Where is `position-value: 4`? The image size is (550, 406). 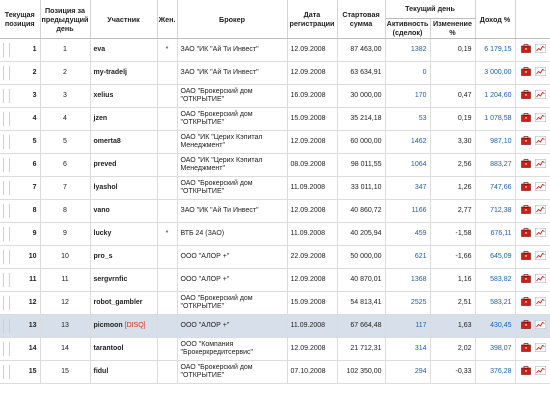 position-value: 4 is located at coordinates (34, 118).